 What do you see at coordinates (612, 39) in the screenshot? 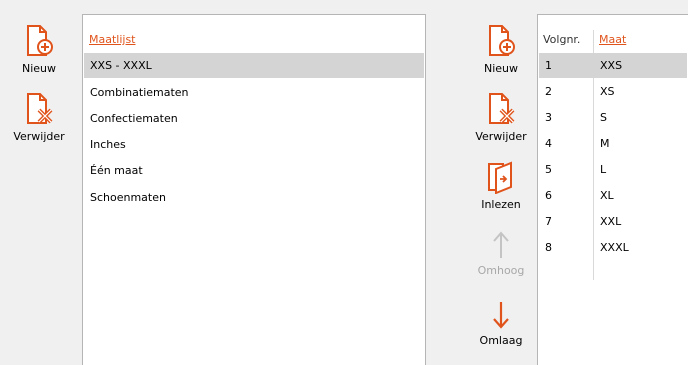
I see `column-header-size: Maat` at bounding box center [612, 39].